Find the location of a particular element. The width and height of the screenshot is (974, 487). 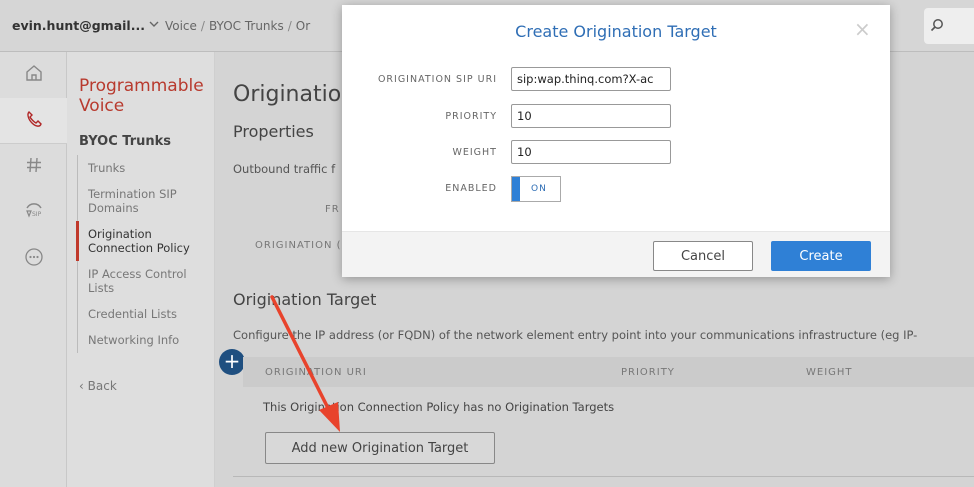

hash-icon is located at coordinates (34, 167).